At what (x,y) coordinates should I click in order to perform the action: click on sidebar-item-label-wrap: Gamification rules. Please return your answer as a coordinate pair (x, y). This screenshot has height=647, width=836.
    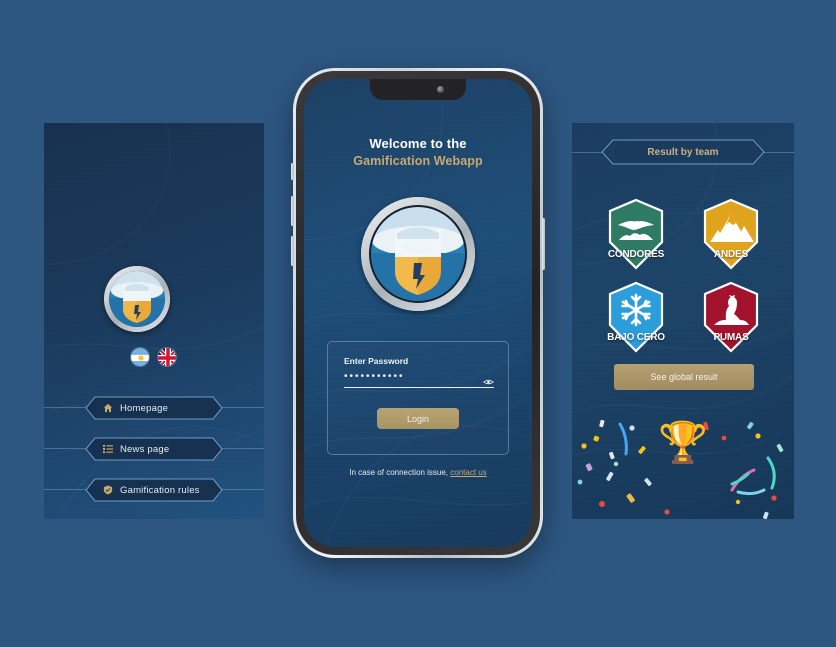
    Looking at the image, I should click on (154, 490).